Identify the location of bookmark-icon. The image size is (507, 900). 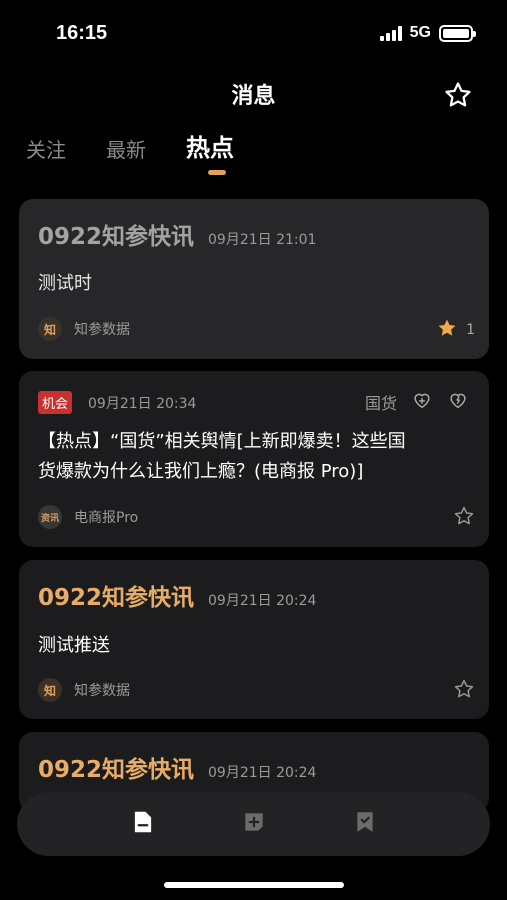
(365, 824).